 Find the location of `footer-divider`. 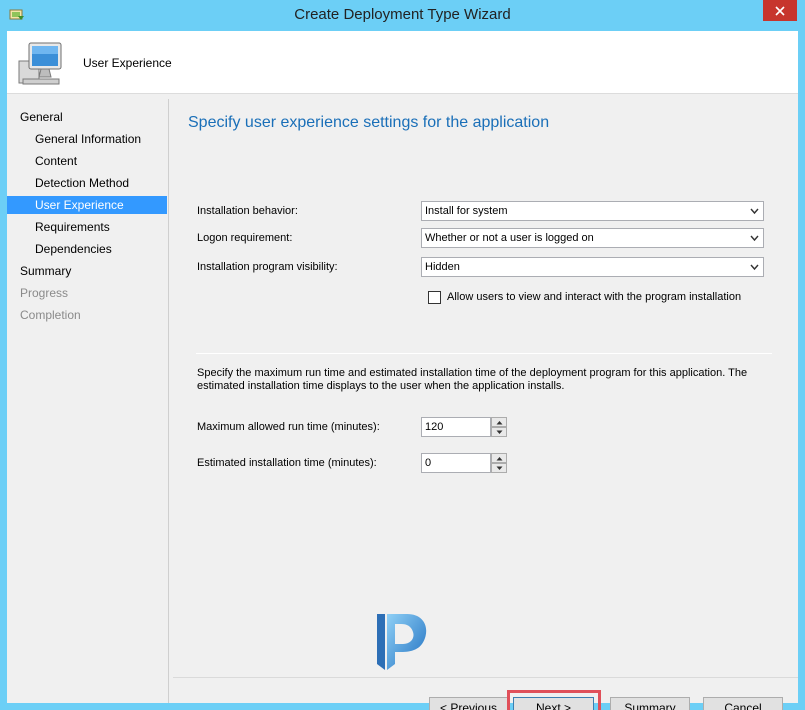

footer-divider is located at coordinates (485, 677).